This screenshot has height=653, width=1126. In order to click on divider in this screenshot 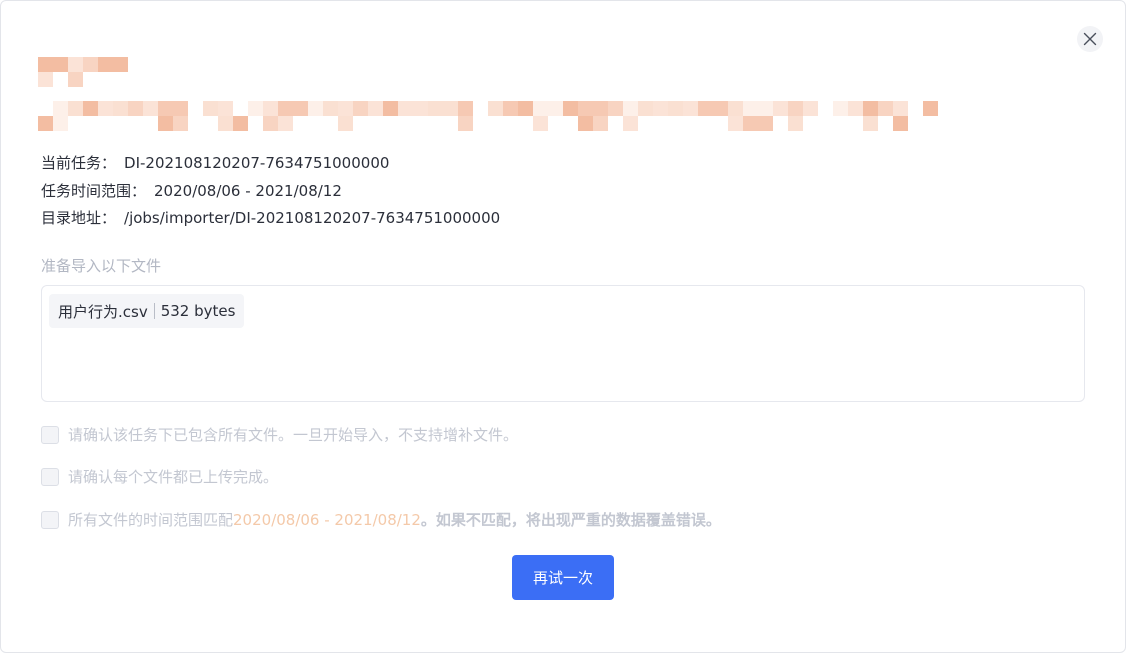, I will do `click(154, 311)`.